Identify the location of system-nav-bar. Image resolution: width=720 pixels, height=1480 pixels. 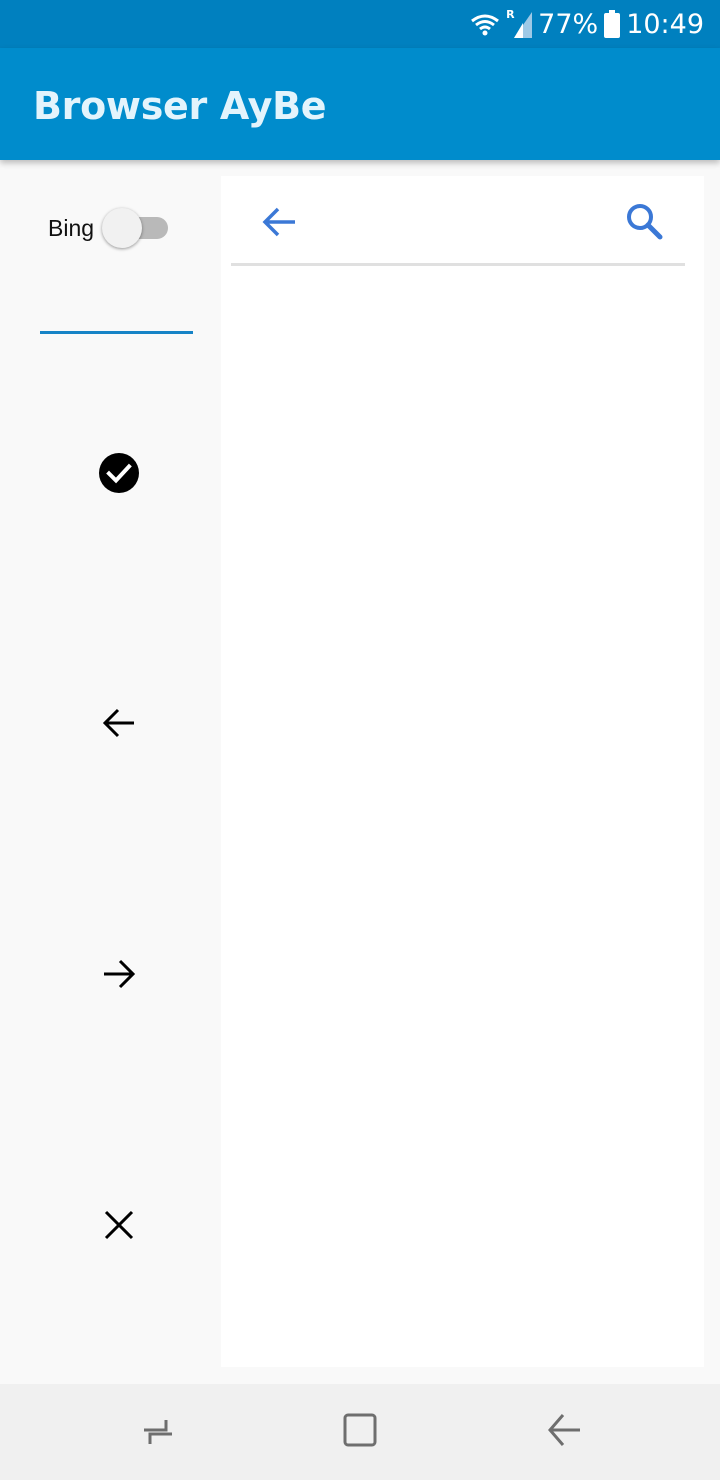
(360, 1432).